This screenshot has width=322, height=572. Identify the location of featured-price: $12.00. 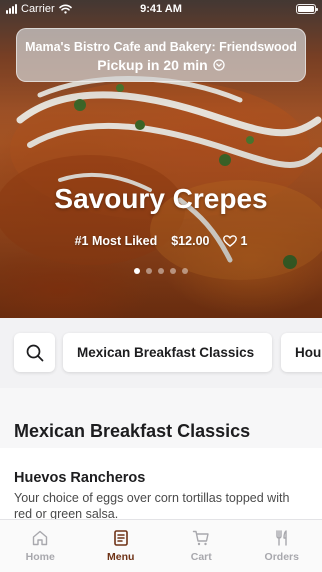
(190, 241).